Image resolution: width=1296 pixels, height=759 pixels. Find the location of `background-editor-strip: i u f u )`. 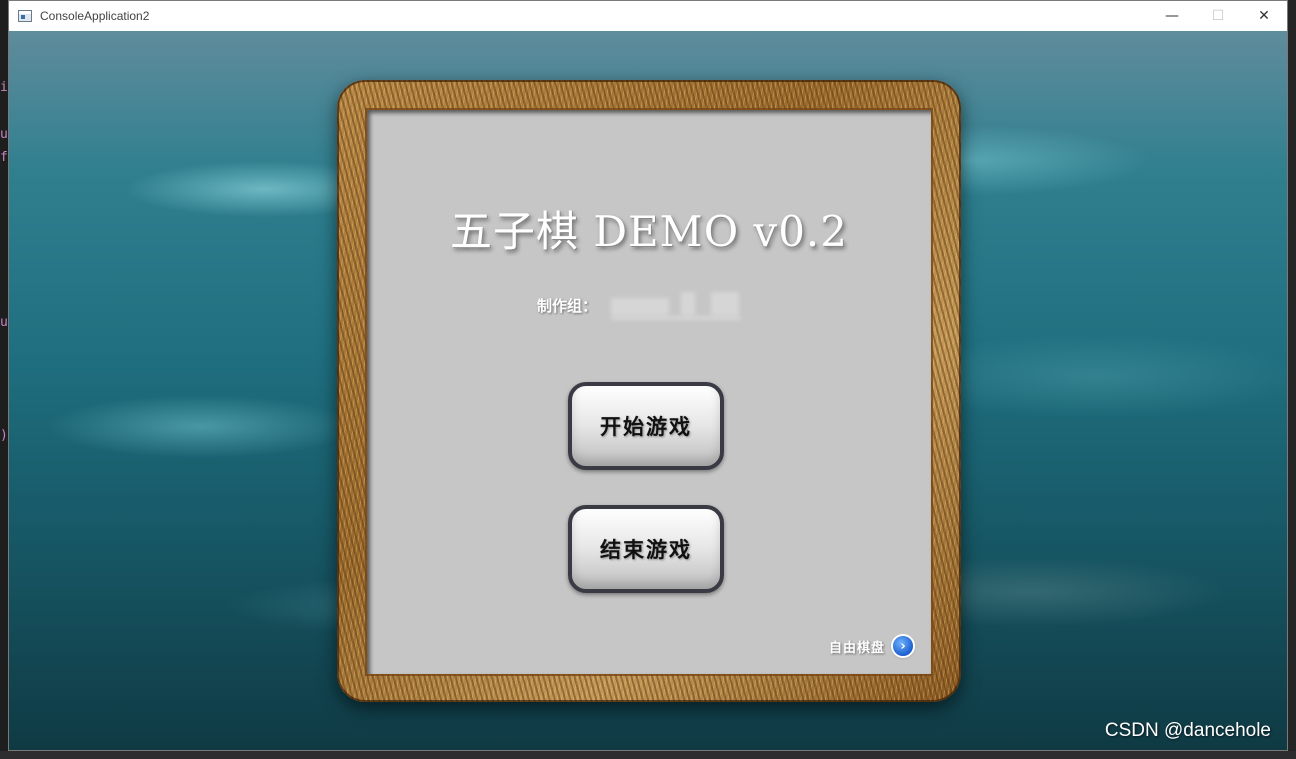

background-editor-strip: i u f u ) is located at coordinates (4, 379).